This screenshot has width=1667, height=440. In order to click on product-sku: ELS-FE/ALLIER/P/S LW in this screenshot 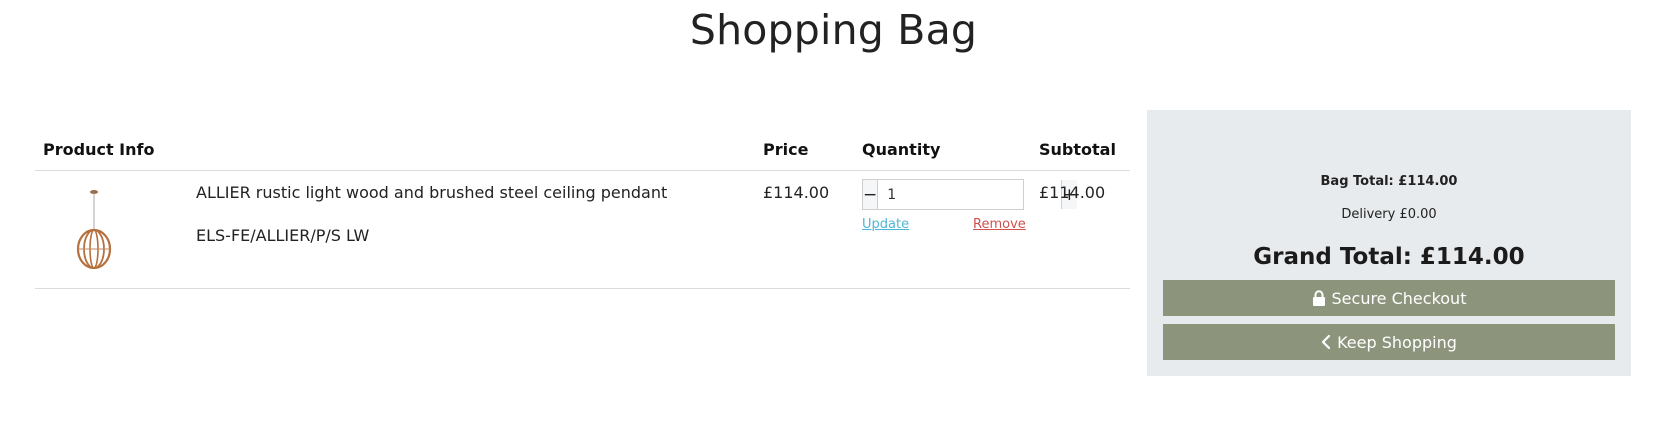, I will do `click(283, 235)`.